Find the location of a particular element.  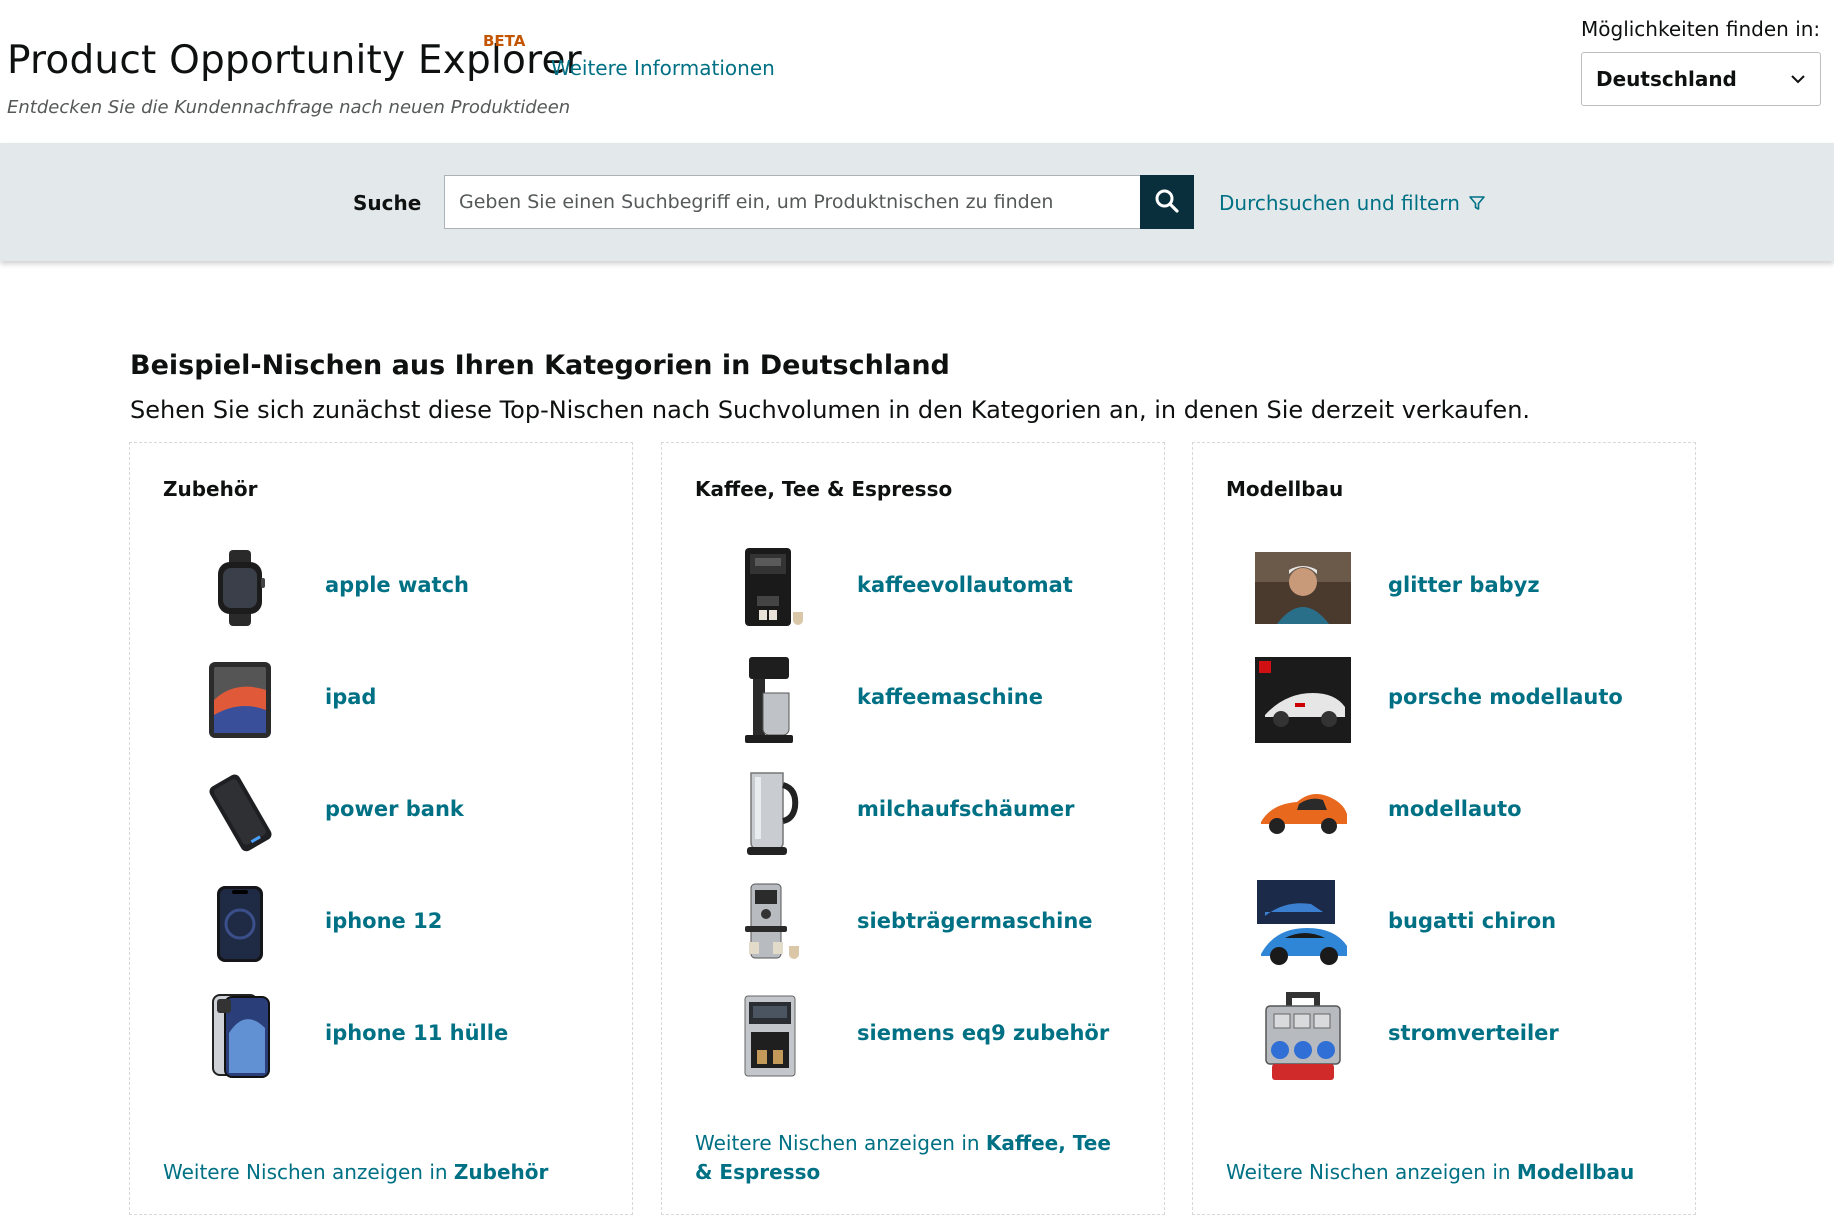

smartwatch-icon is located at coordinates (240, 588).